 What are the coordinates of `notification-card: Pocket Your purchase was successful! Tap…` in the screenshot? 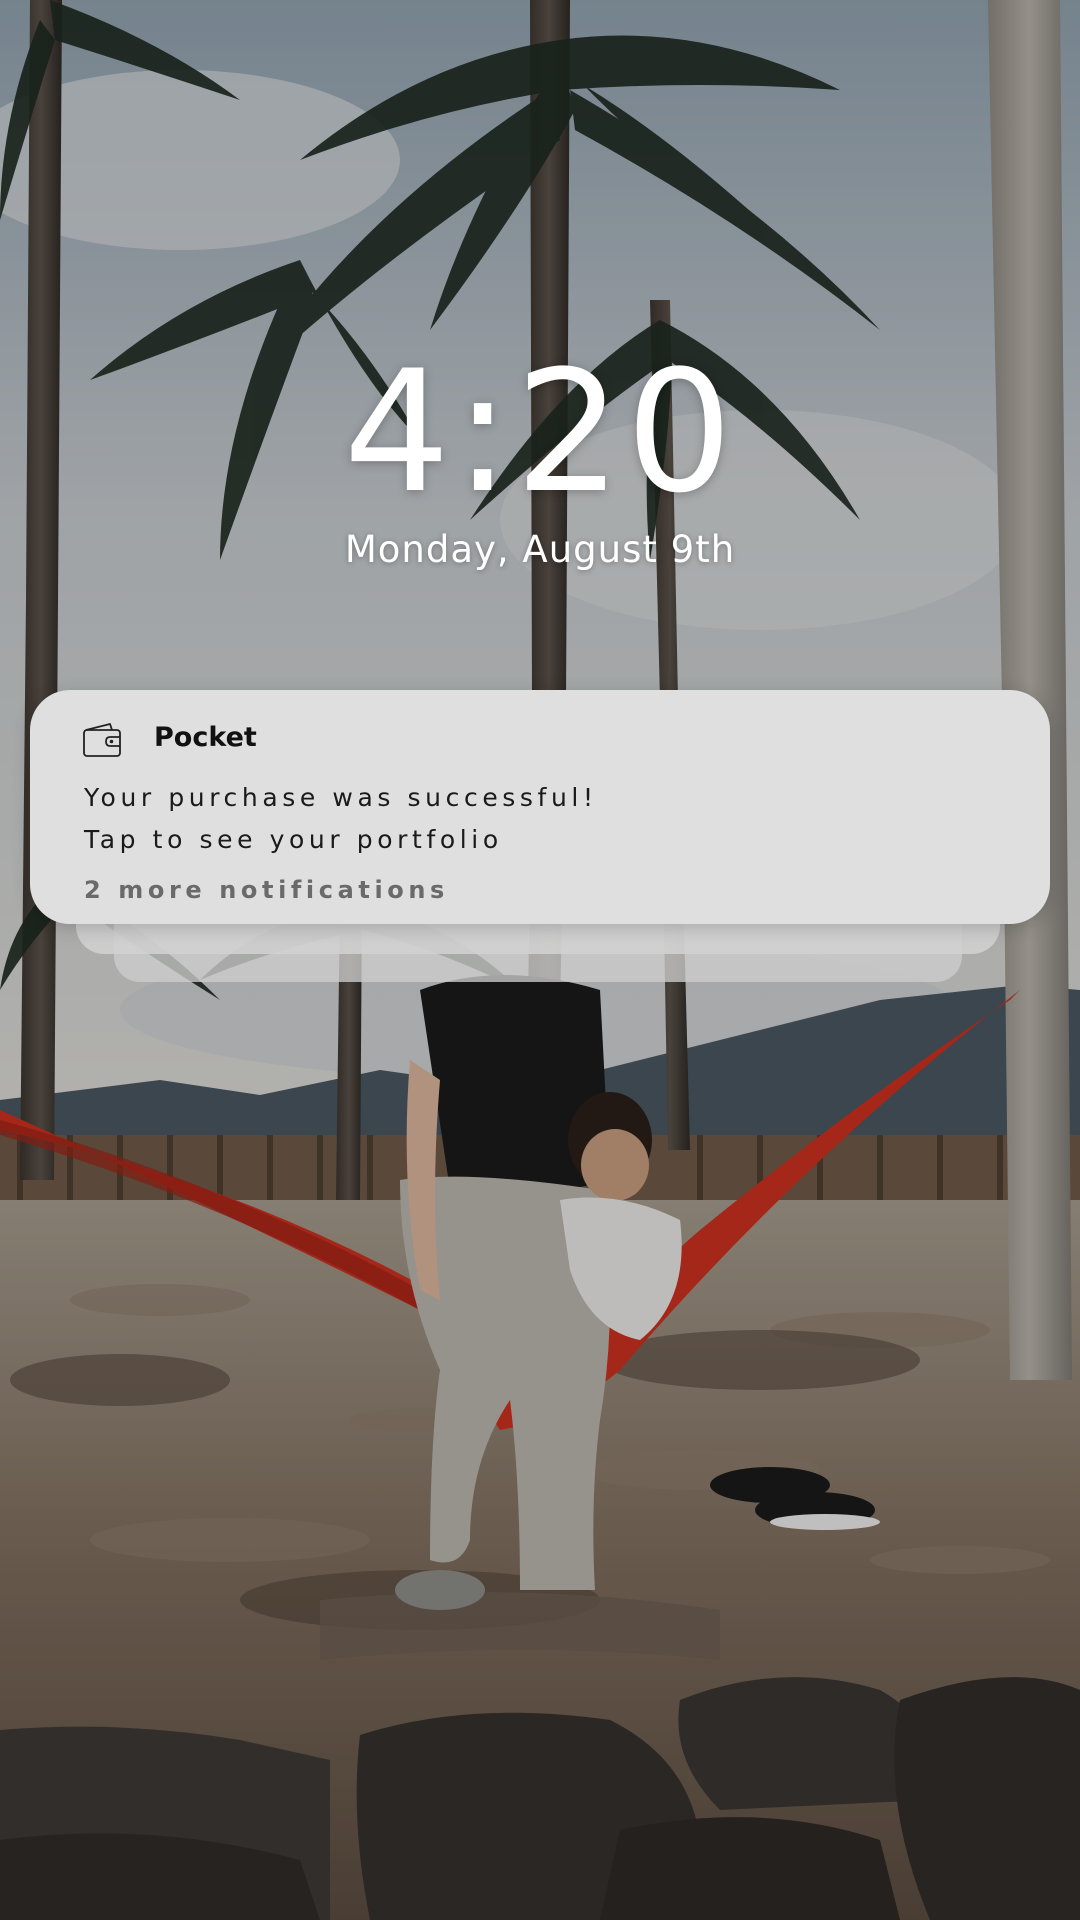 It's located at (540, 807).